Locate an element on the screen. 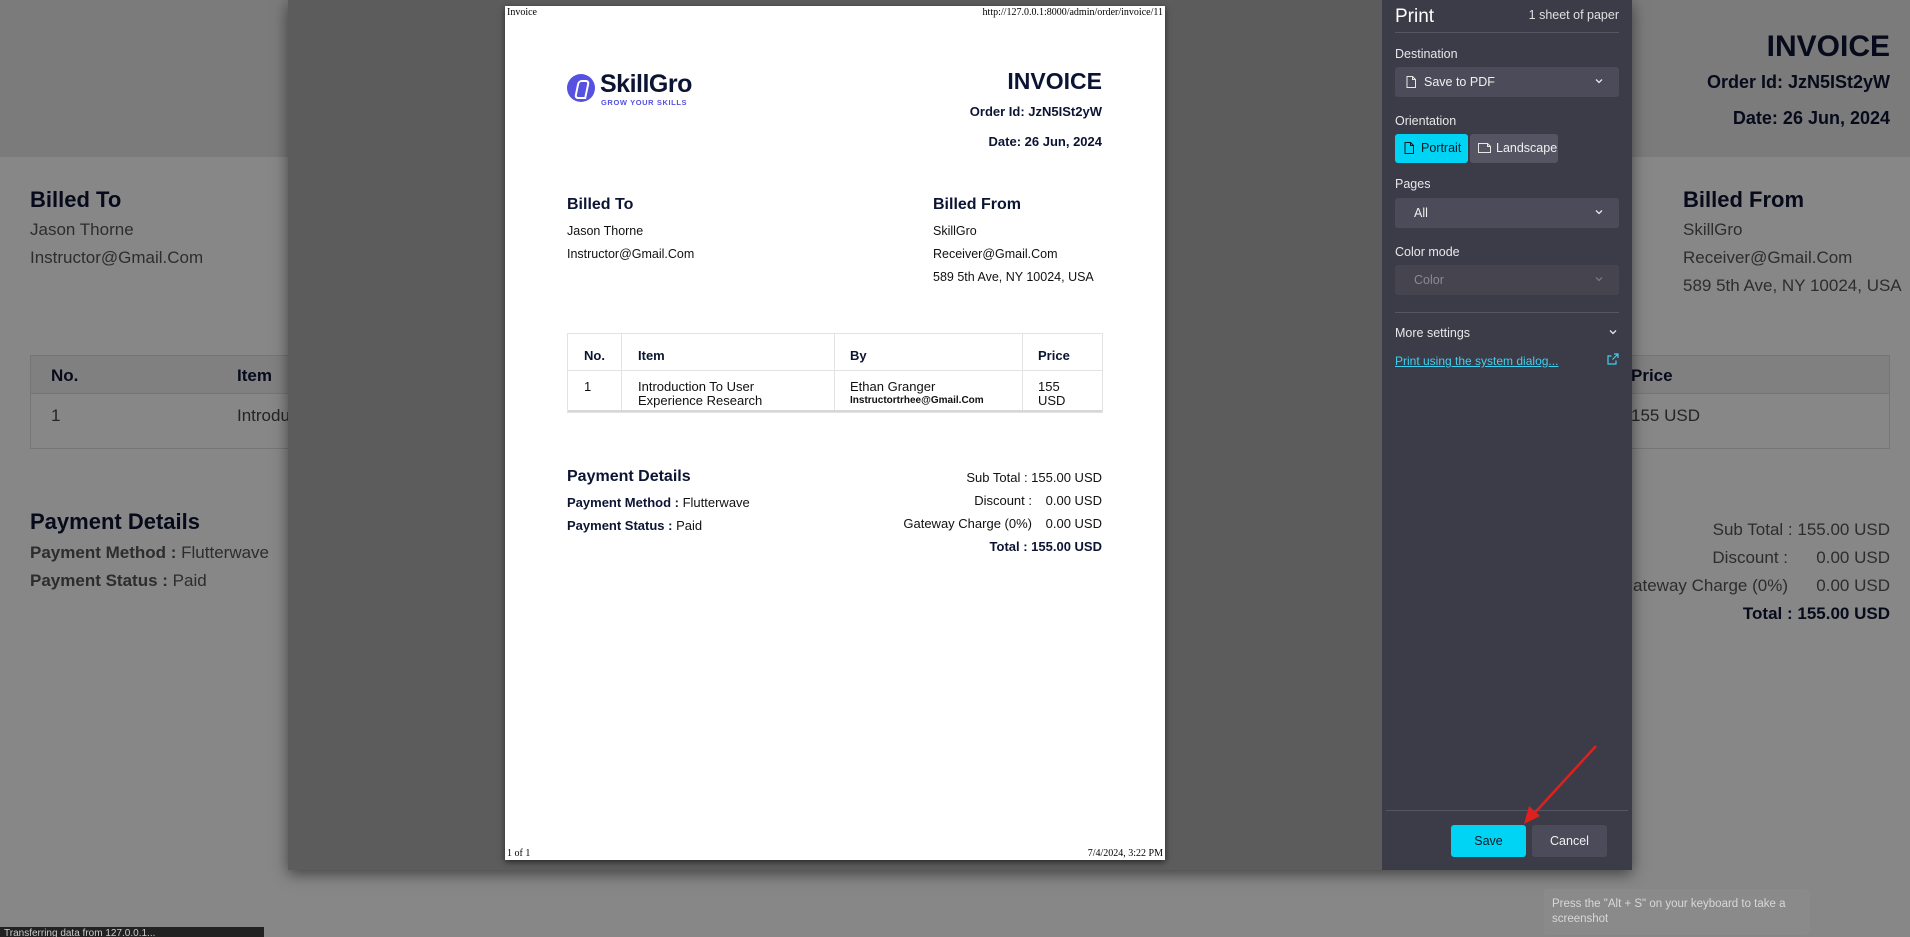 The width and height of the screenshot is (1910, 937). gateway-value: 0.00 USD is located at coordinates (1073, 523).